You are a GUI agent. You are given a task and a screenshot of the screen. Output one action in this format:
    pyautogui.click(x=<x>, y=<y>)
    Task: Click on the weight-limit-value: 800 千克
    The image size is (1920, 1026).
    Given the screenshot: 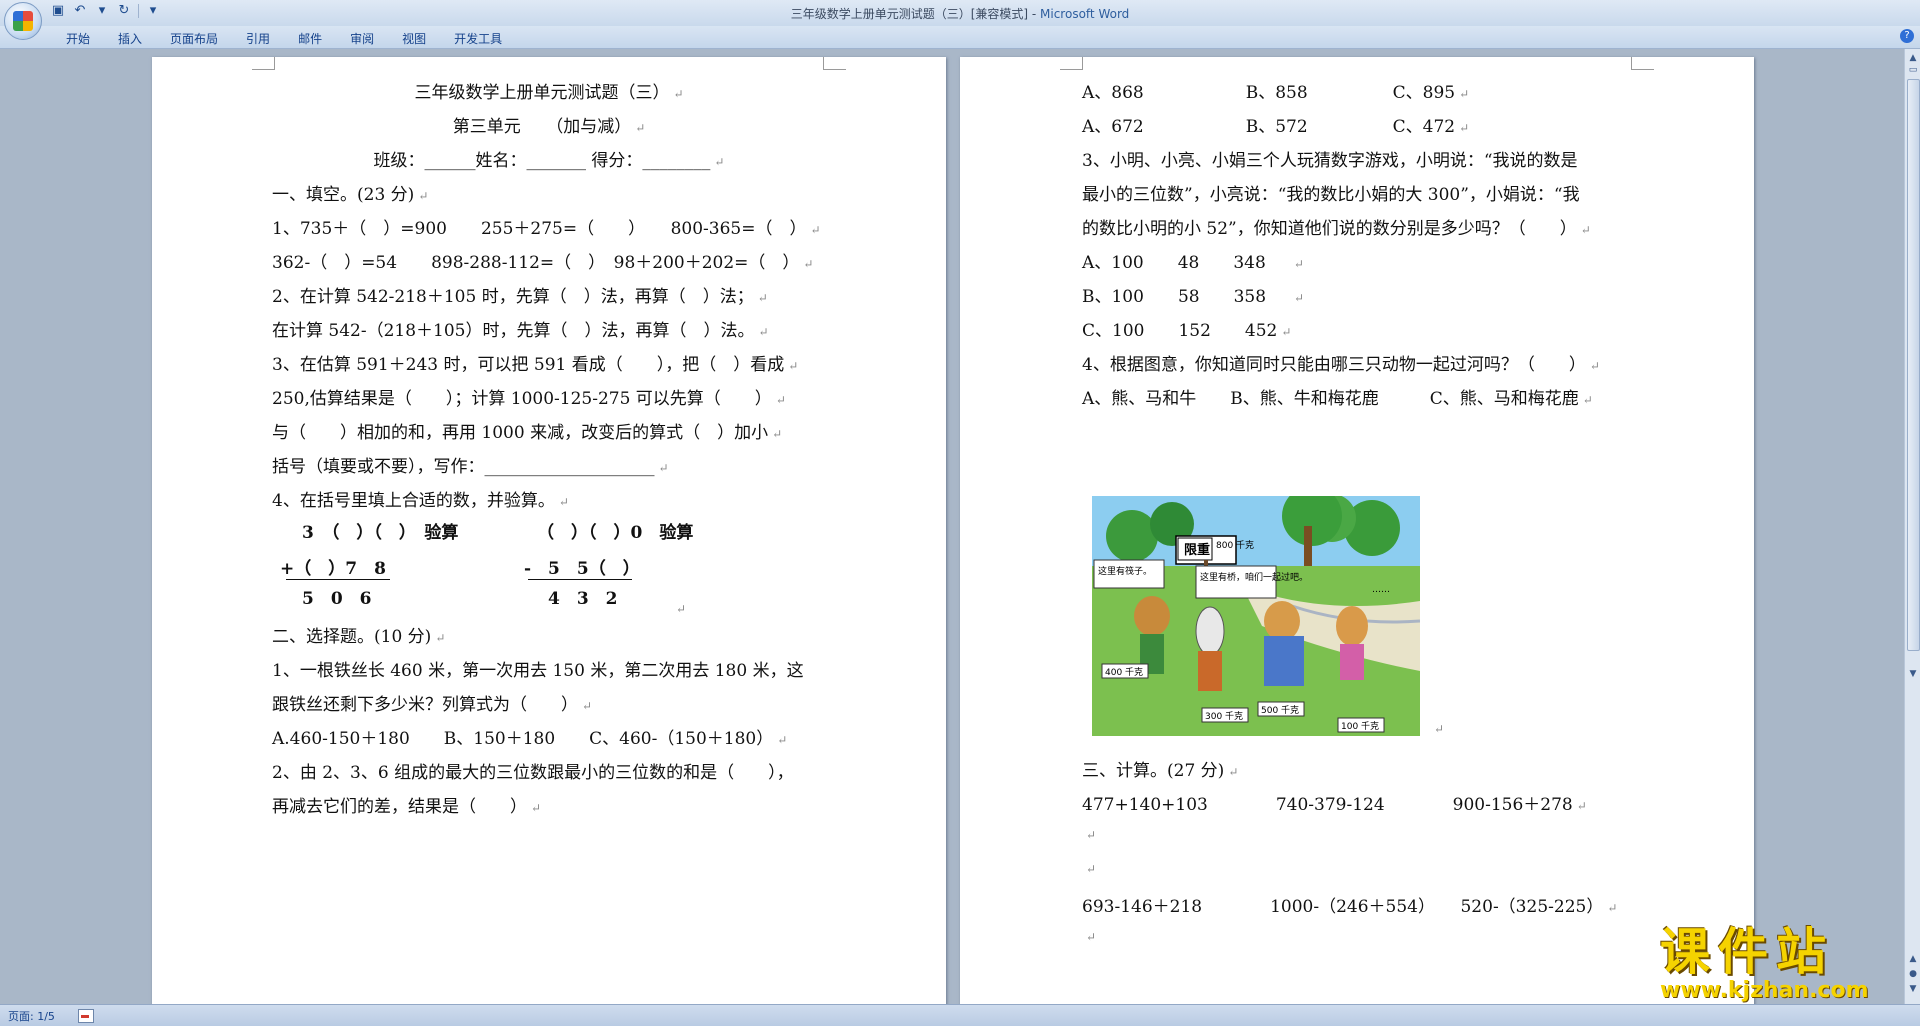 What is the action you would take?
    pyautogui.click(x=1235, y=545)
    